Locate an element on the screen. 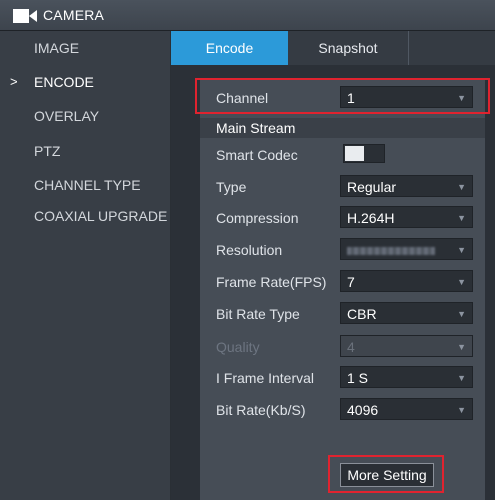  chevron-right-icon: > is located at coordinates (14, 81).